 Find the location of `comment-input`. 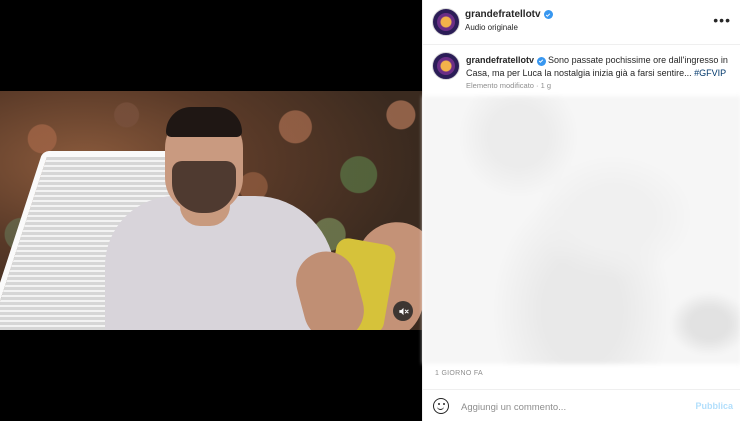

comment-input is located at coordinates (571, 407).